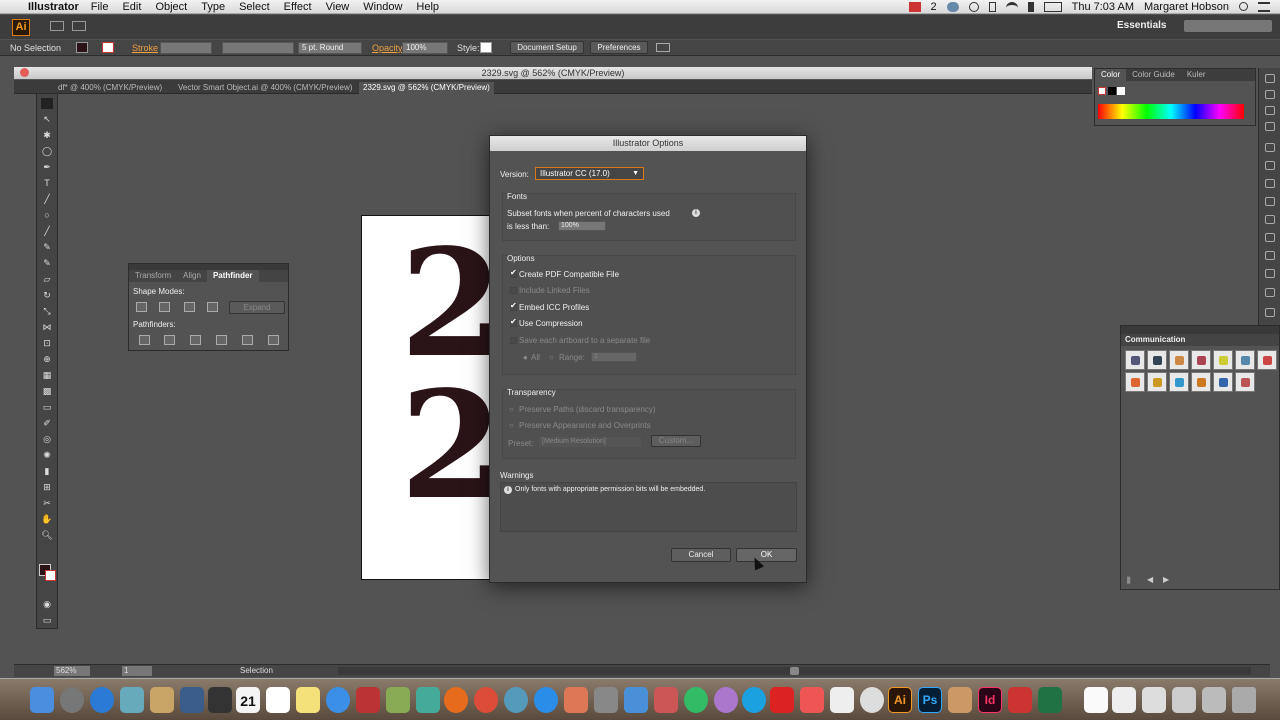 This screenshot has height=720, width=1280. I want to click on symbol-7-icon, so click(1267, 360).